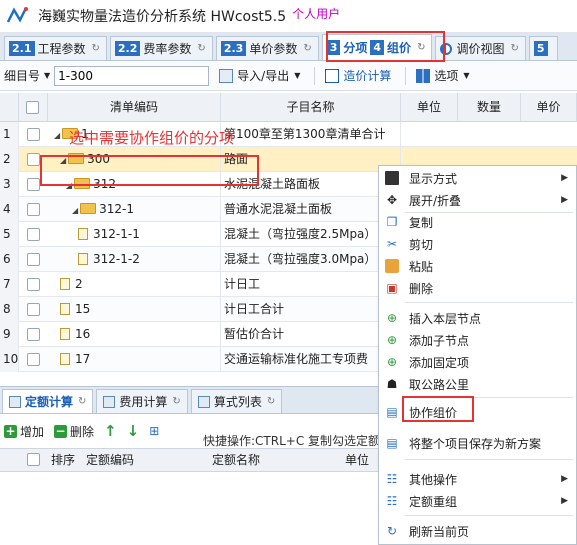 This screenshot has height=545, width=577. I want to click on menu-item-save-scheme: ▤ 将整个项目保存为新方案, so click(477, 443).